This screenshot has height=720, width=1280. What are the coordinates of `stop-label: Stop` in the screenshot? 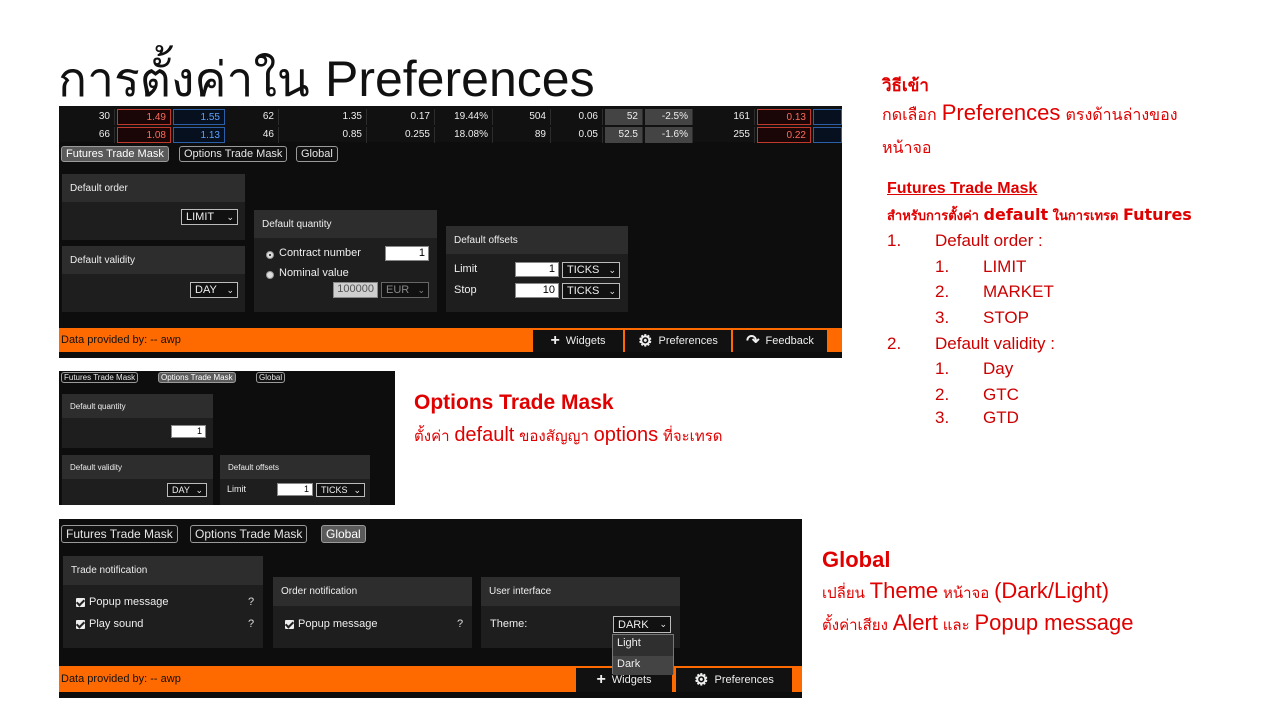 It's located at (465, 290).